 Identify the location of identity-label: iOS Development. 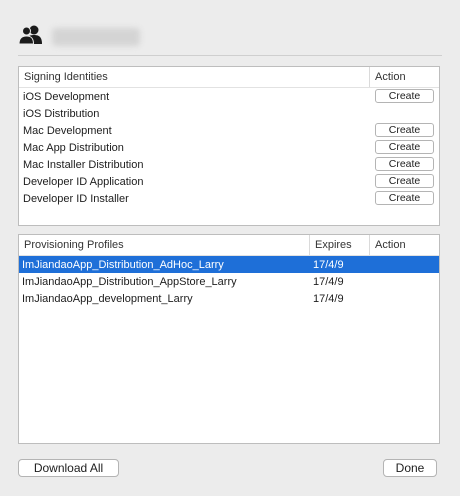
(66, 97).